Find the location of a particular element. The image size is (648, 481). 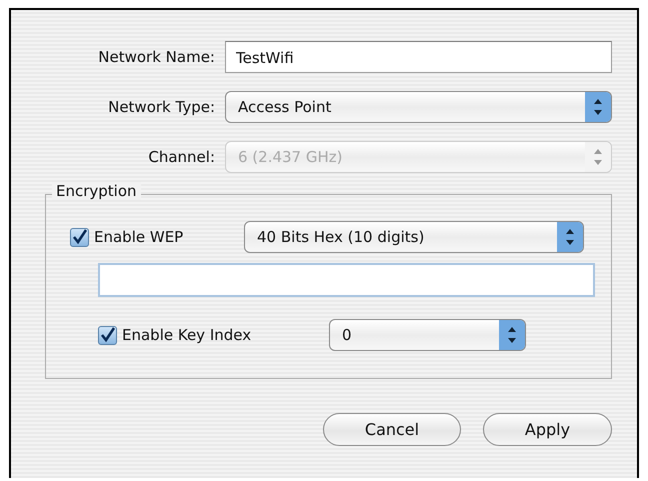

group-title: Encryption is located at coordinates (96, 191).